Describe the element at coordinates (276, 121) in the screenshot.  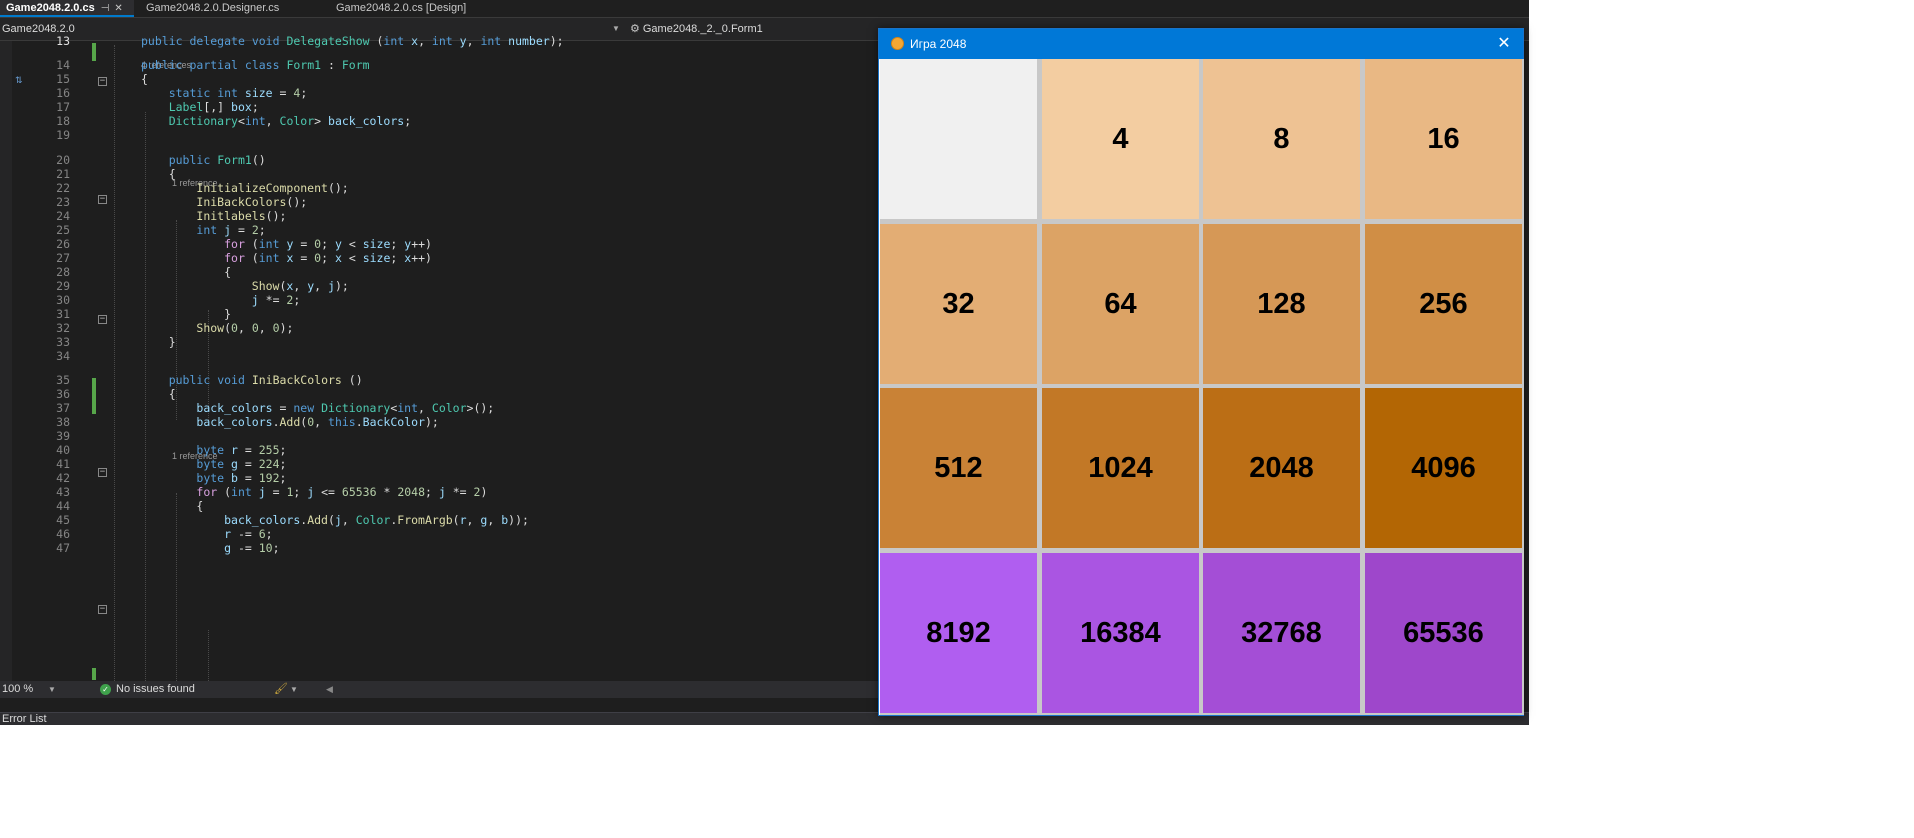
I see `code-line: Dictionary<int, Color> back_colors;` at that location.